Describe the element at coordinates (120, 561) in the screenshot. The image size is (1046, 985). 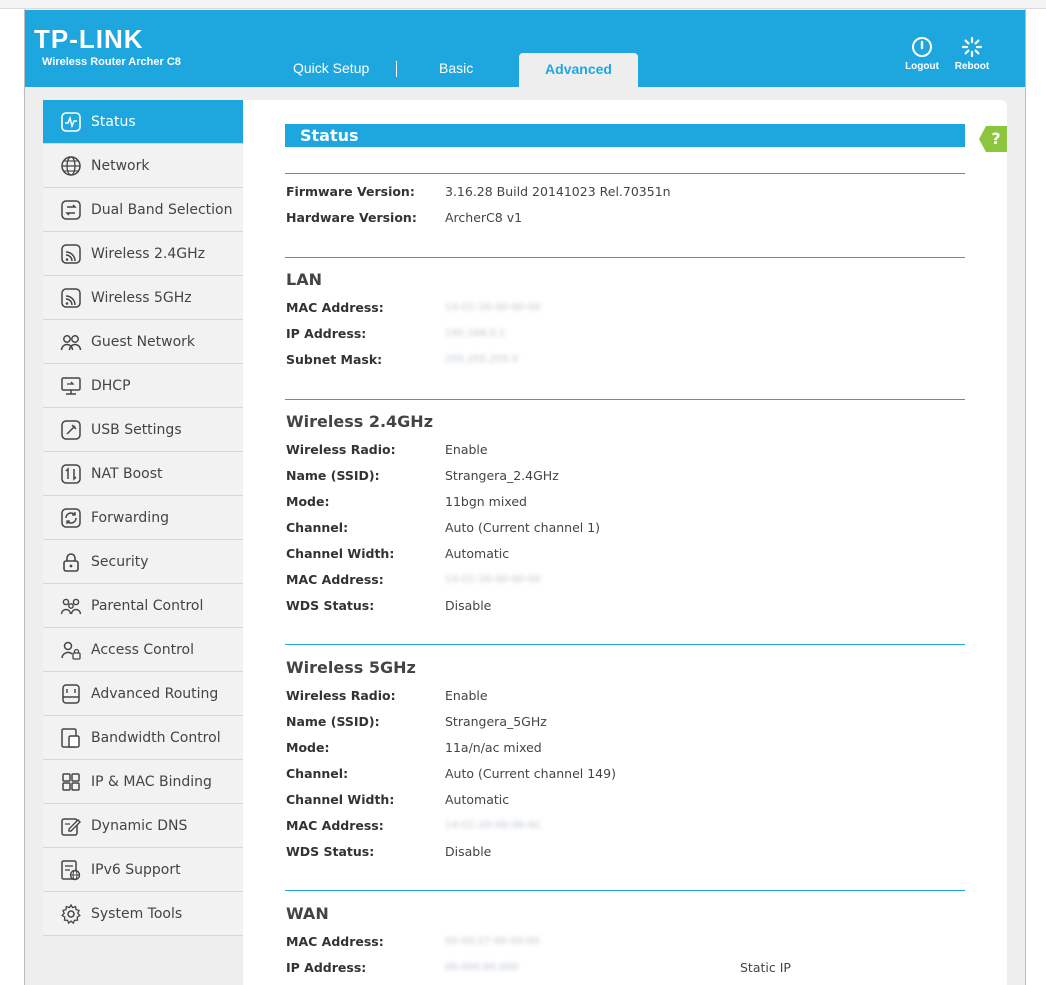
I see `sidebar-item-label: Security` at that location.